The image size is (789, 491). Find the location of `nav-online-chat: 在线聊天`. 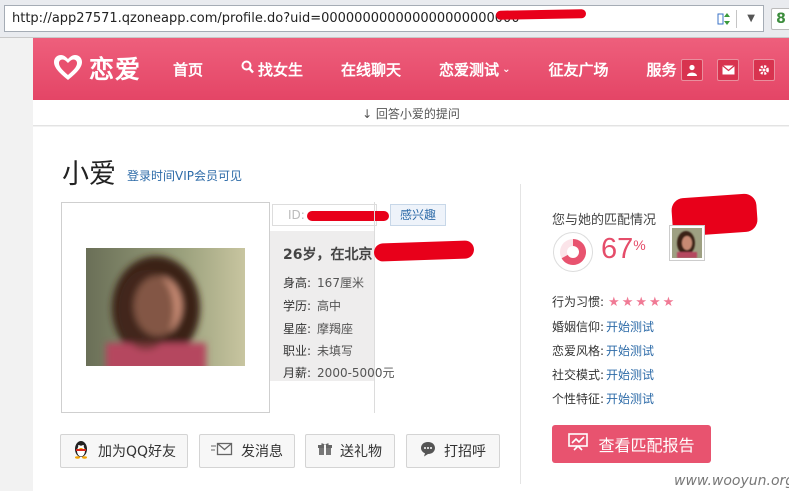

nav-online-chat: 在线聊天 is located at coordinates (371, 69).